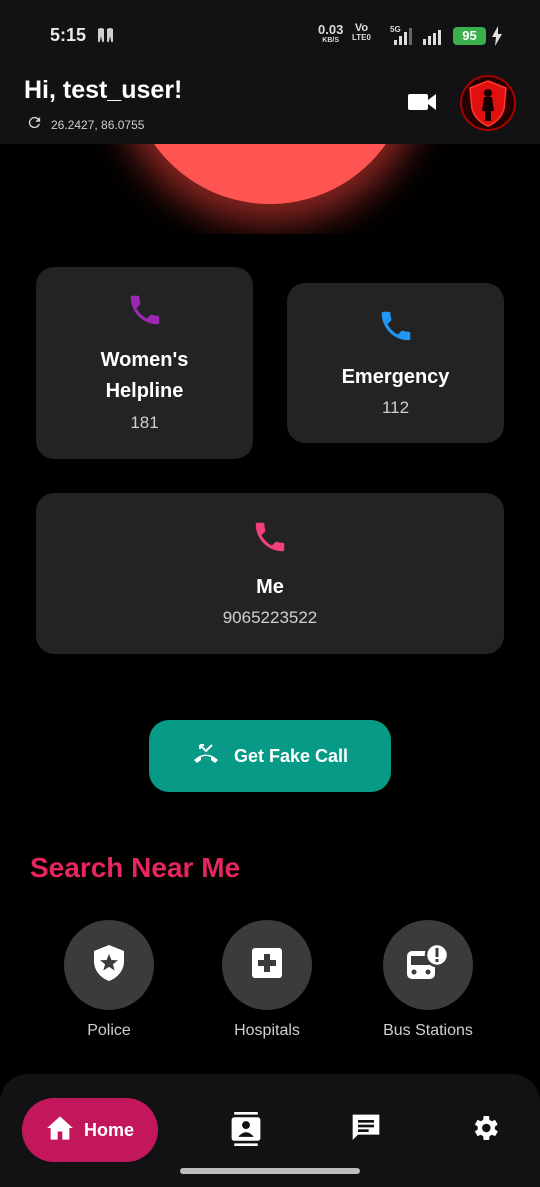 This screenshot has height=1187, width=540. I want to click on chat-icon, so click(366, 1130).